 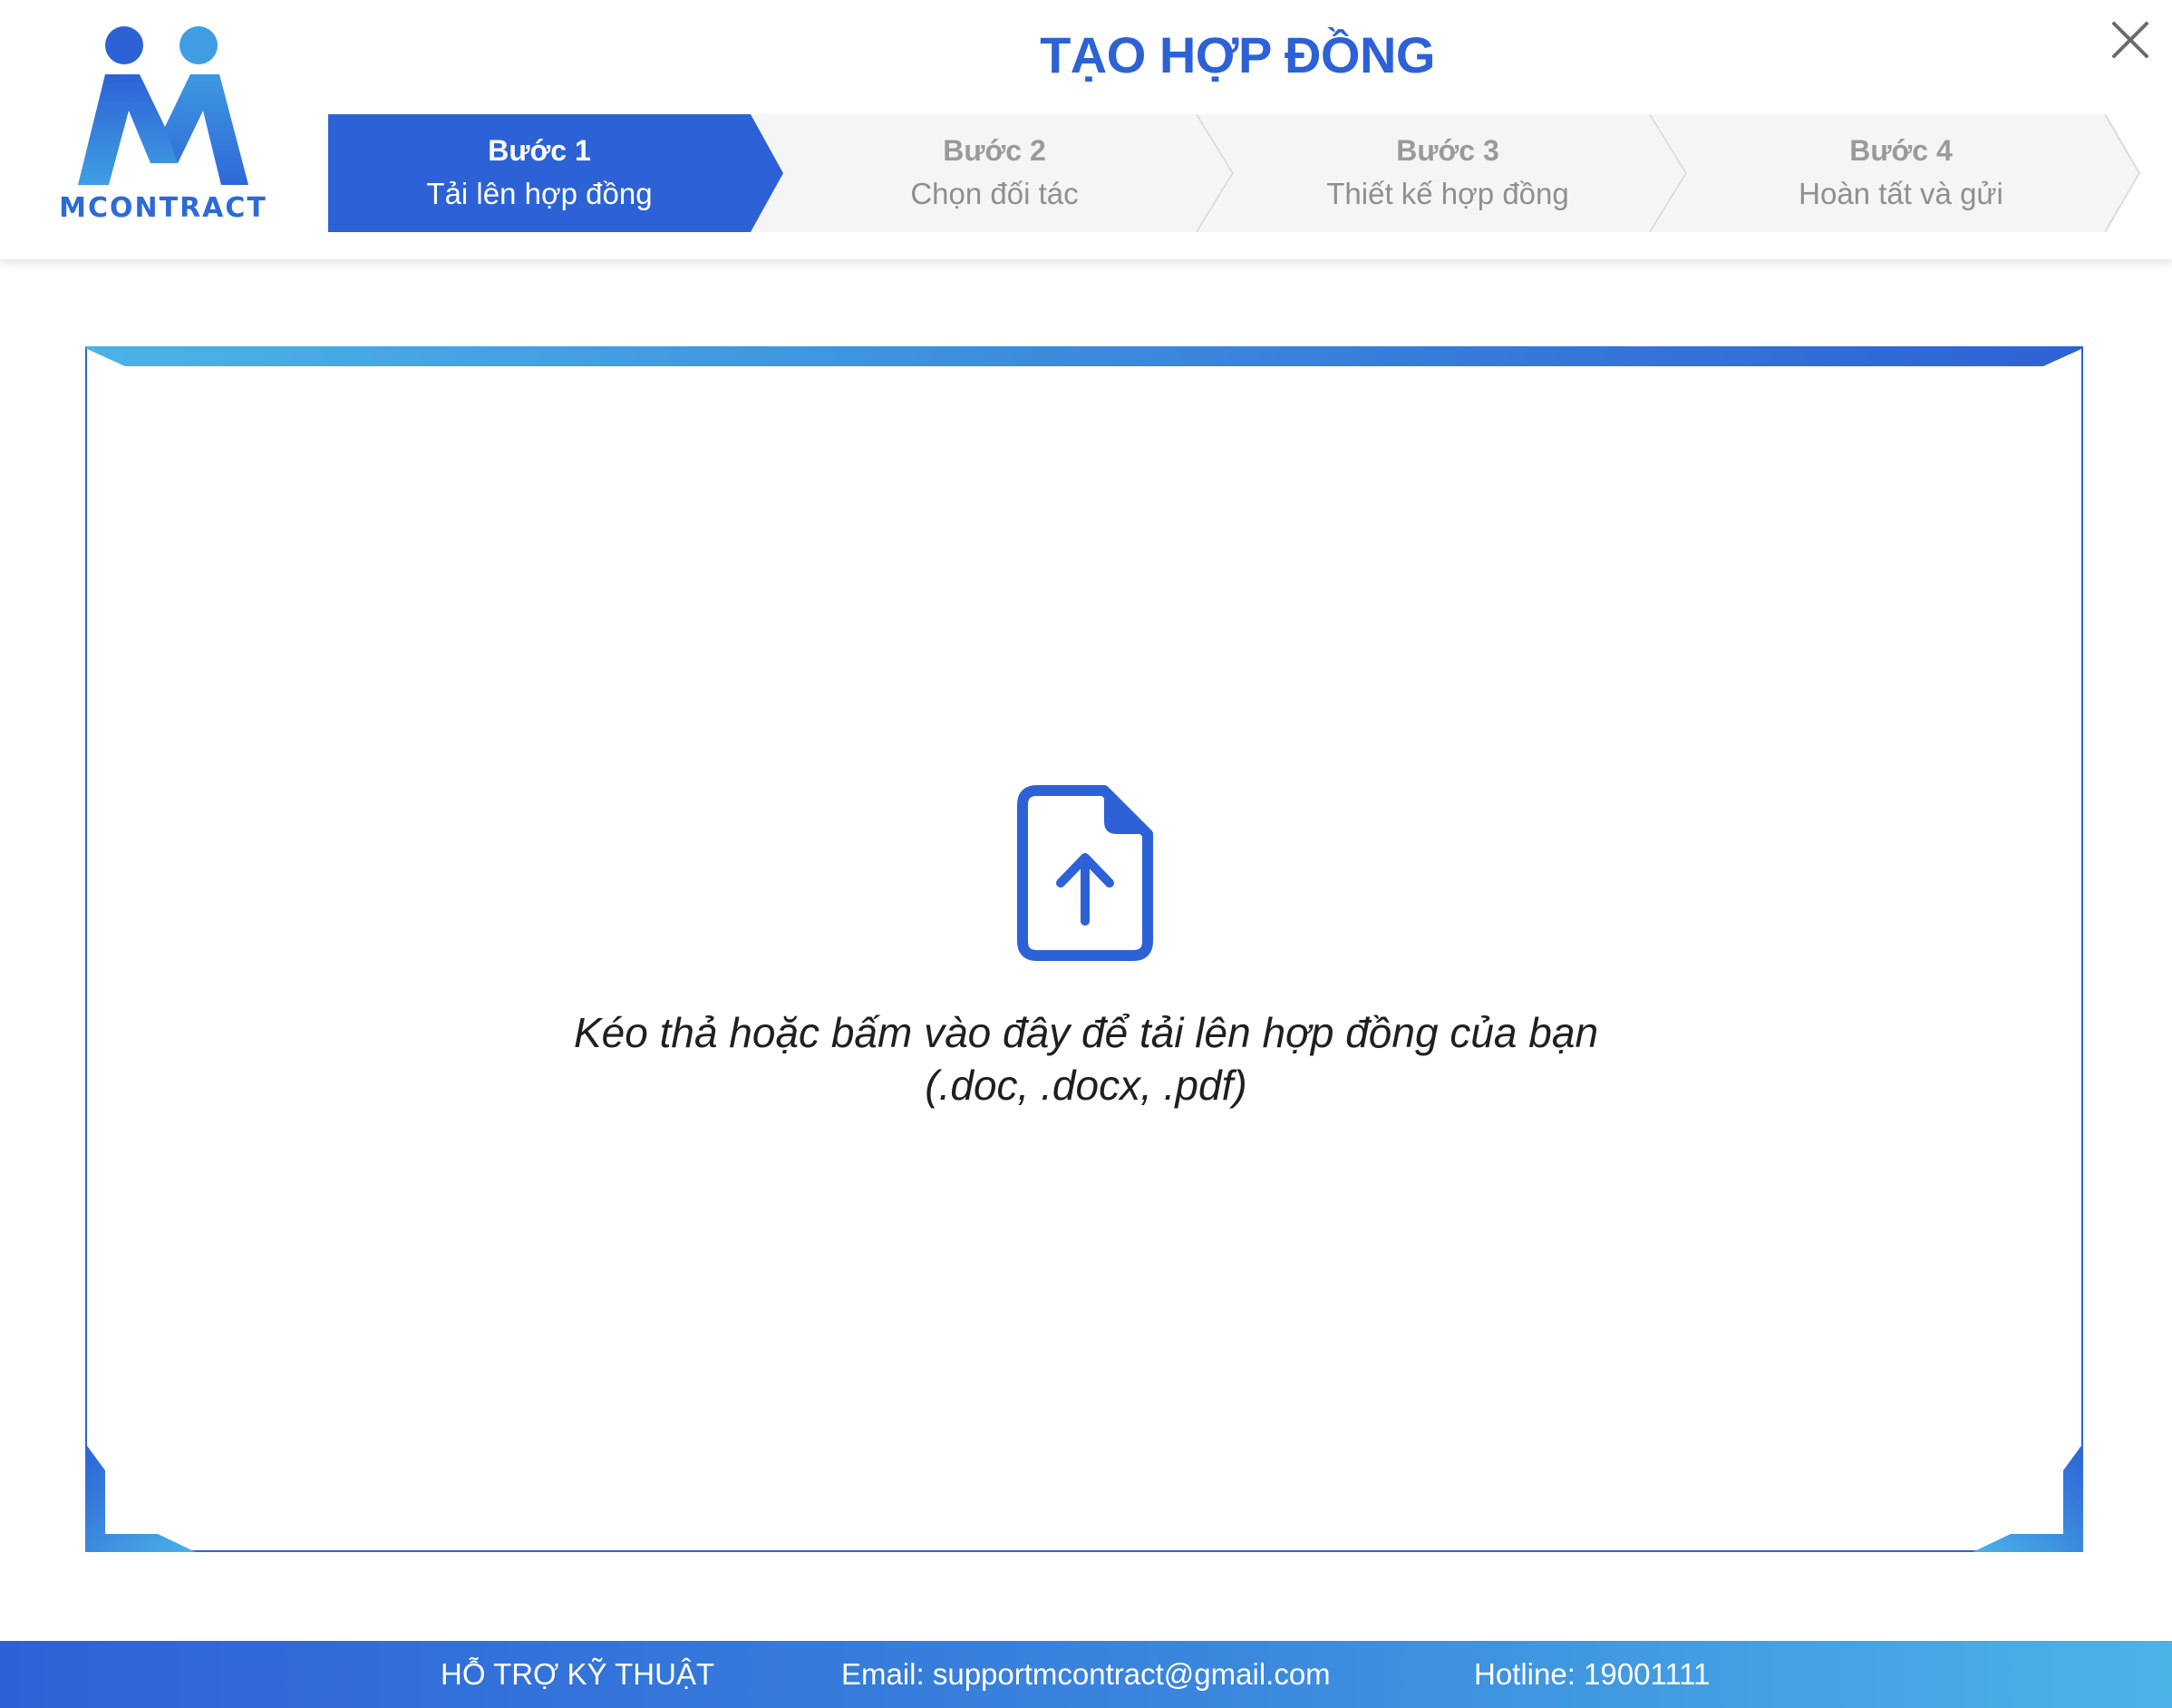 I want to click on support-label: HỖ TRỢ KỸ THUẬT, so click(x=578, y=1674).